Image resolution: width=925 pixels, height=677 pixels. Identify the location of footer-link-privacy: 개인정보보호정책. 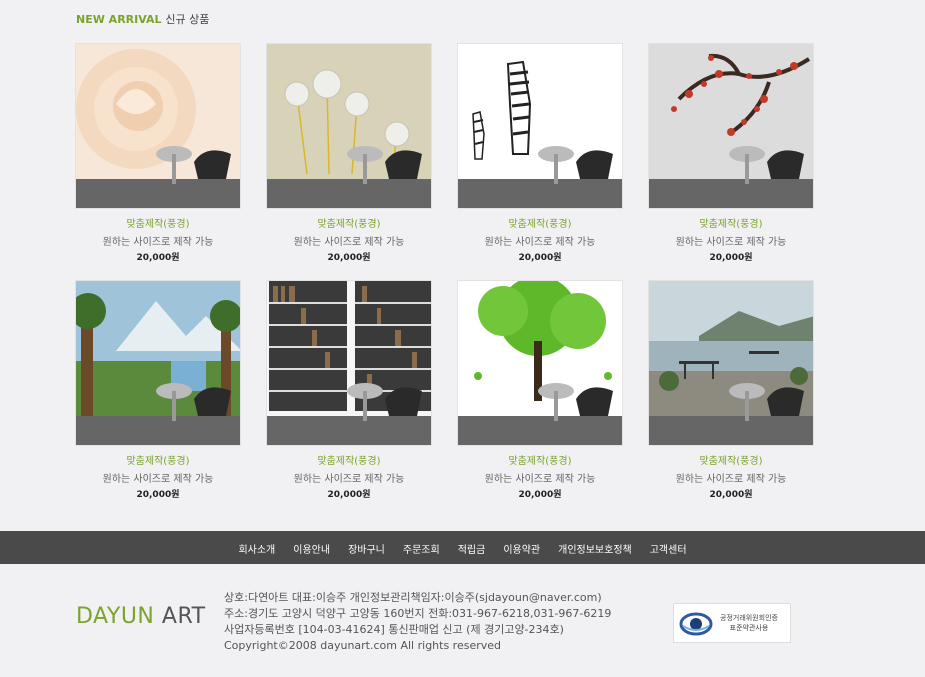
(595, 548).